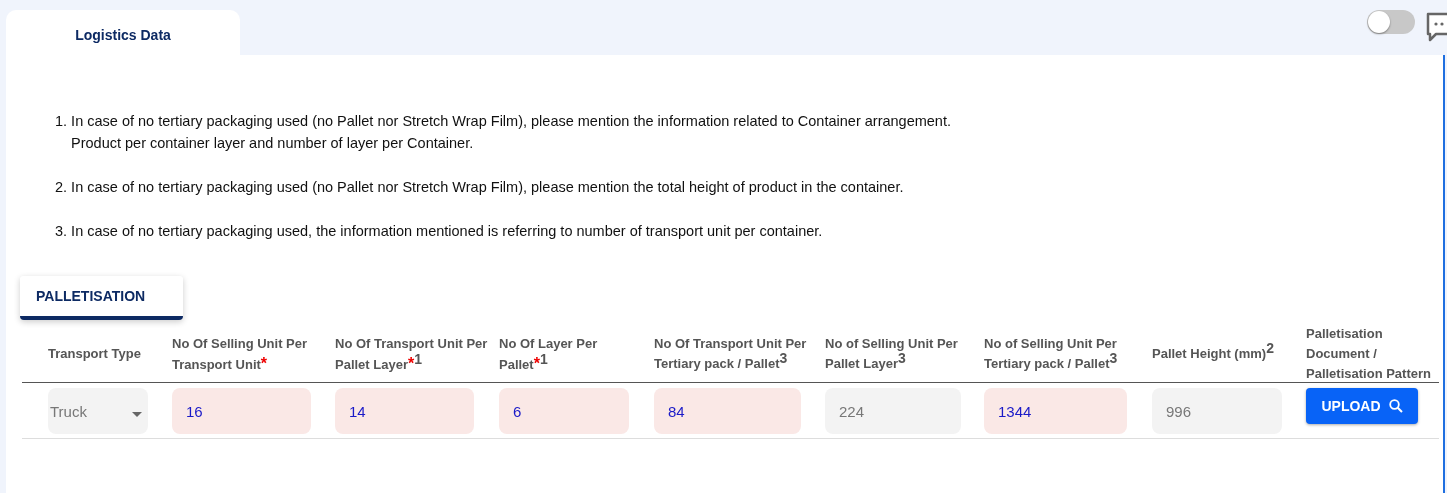 The height and width of the screenshot is (493, 1447). What do you see at coordinates (412, 354) in the screenshot?
I see `column-header: No Of Transport Unit Per Pallet Layer*$^{1}$` at bounding box center [412, 354].